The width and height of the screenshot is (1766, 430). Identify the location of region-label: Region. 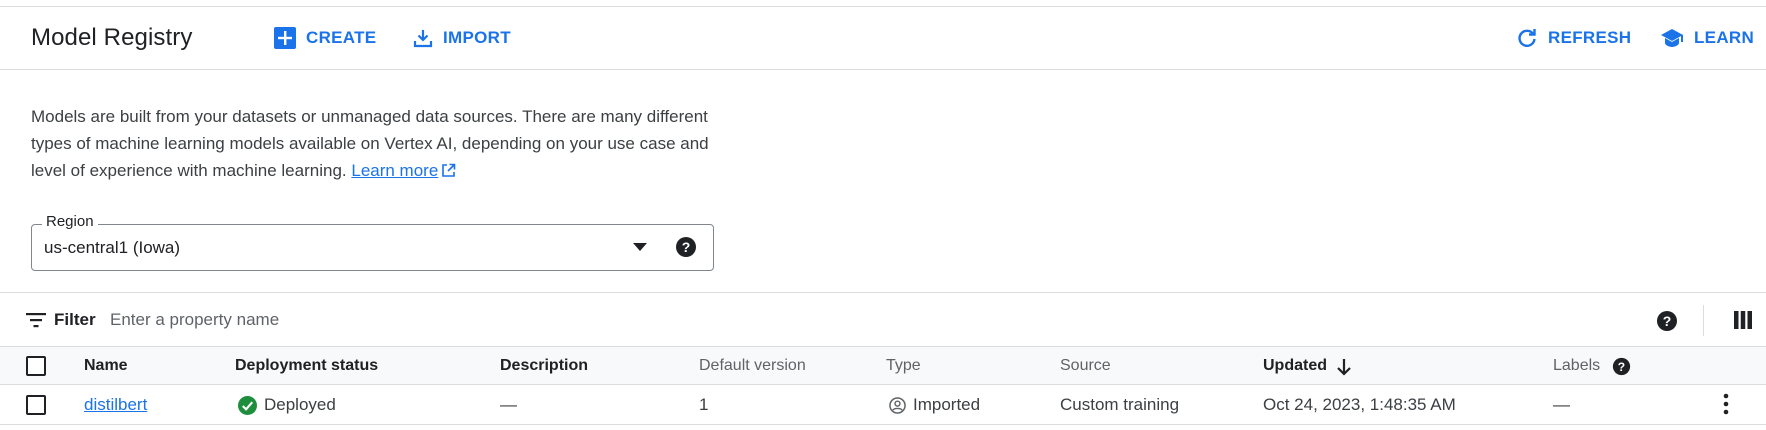
(70, 221).